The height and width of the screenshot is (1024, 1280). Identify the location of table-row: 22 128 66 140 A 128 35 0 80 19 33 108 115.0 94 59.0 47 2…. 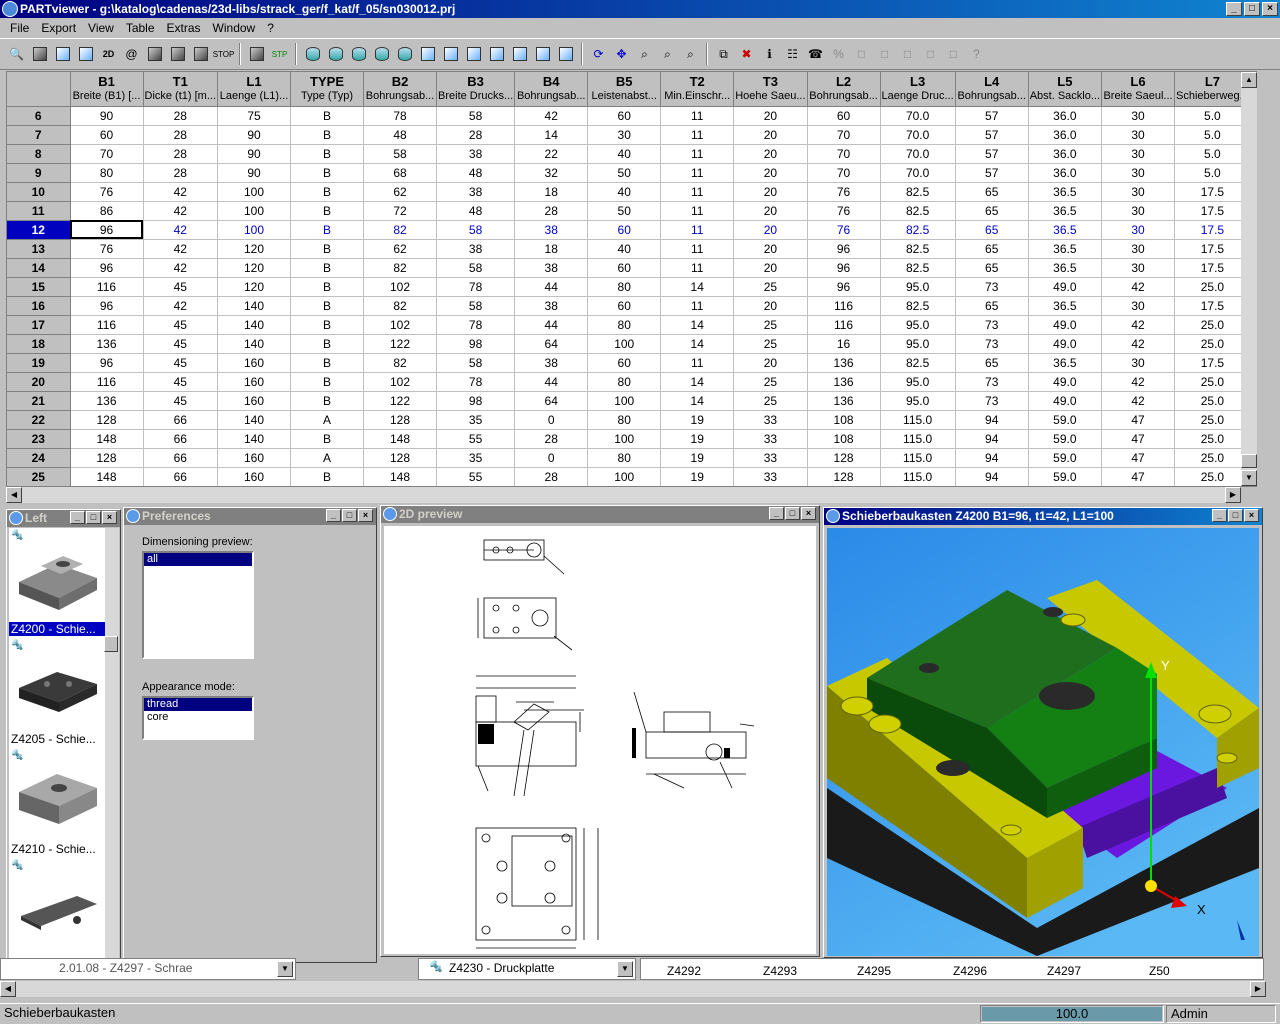
(629, 420).